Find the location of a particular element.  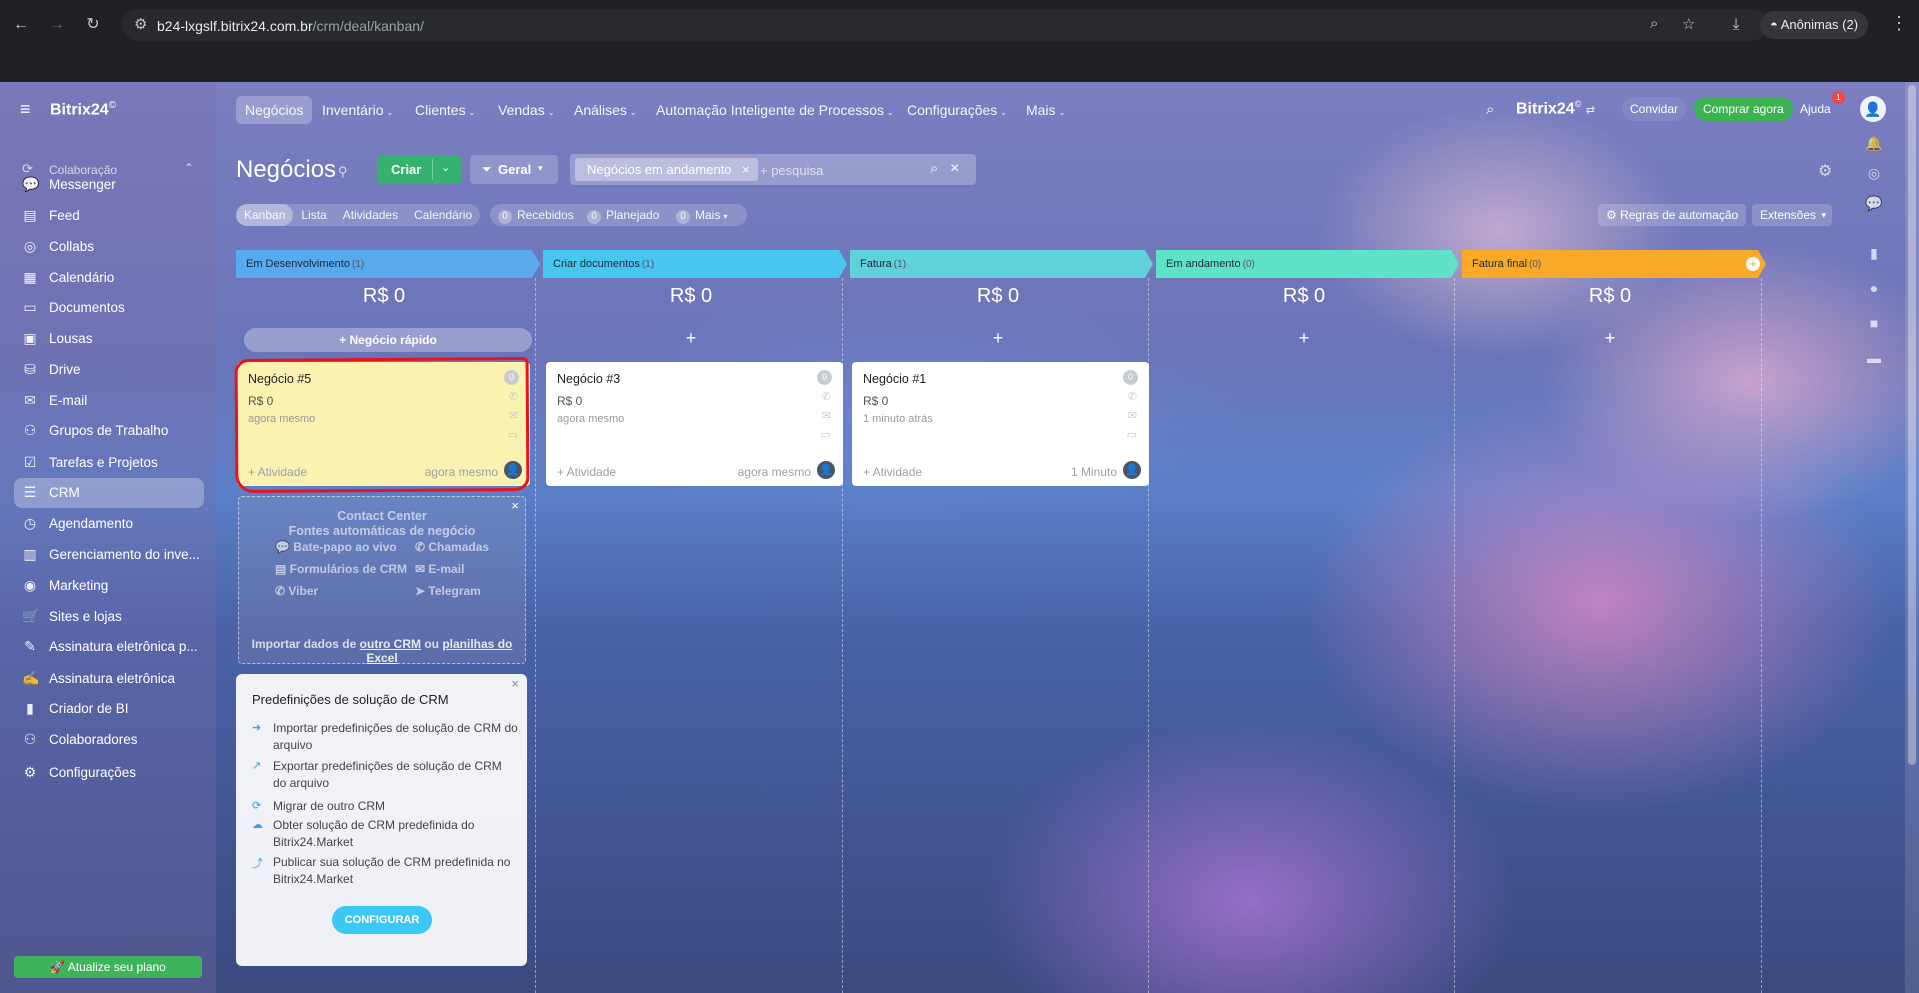

sidebar-item-tarefas-e-projetos: ☑ Tarefas e Projetos is located at coordinates (109, 463).